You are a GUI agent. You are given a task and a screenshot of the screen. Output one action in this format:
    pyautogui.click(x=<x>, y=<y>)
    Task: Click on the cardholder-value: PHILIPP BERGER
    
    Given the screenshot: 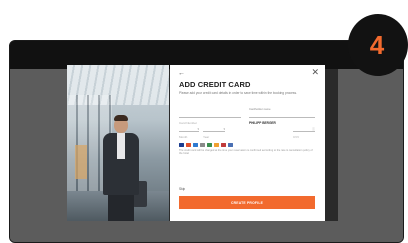 What is the action you would take?
    pyautogui.click(x=262, y=123)
    